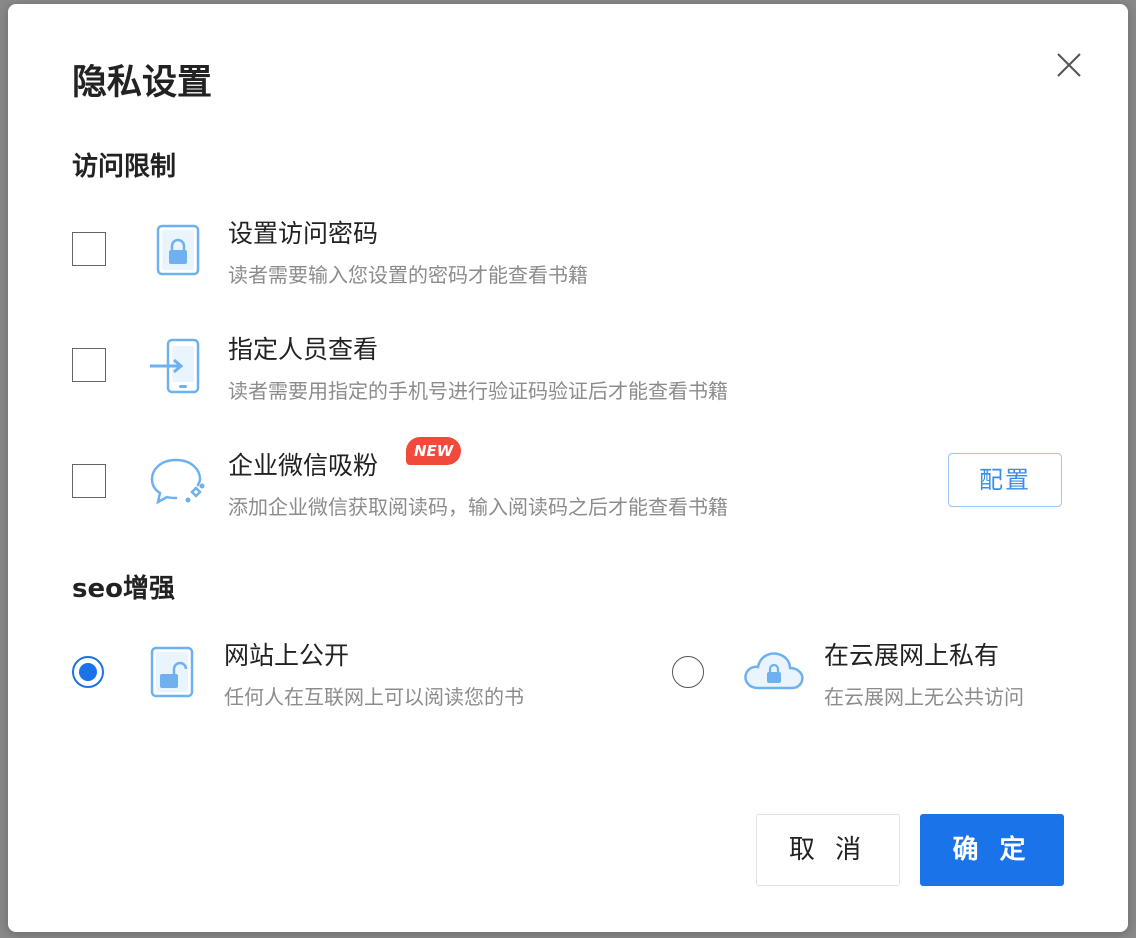 Image resolution: width=1136 pixels, height=938 pixels. What do you see at coordinates (924, 697) in the screenshot?
I see `option-desc-private-on-yunzhan: 在云展网上无公共访问` at bounding box center [924, 697].